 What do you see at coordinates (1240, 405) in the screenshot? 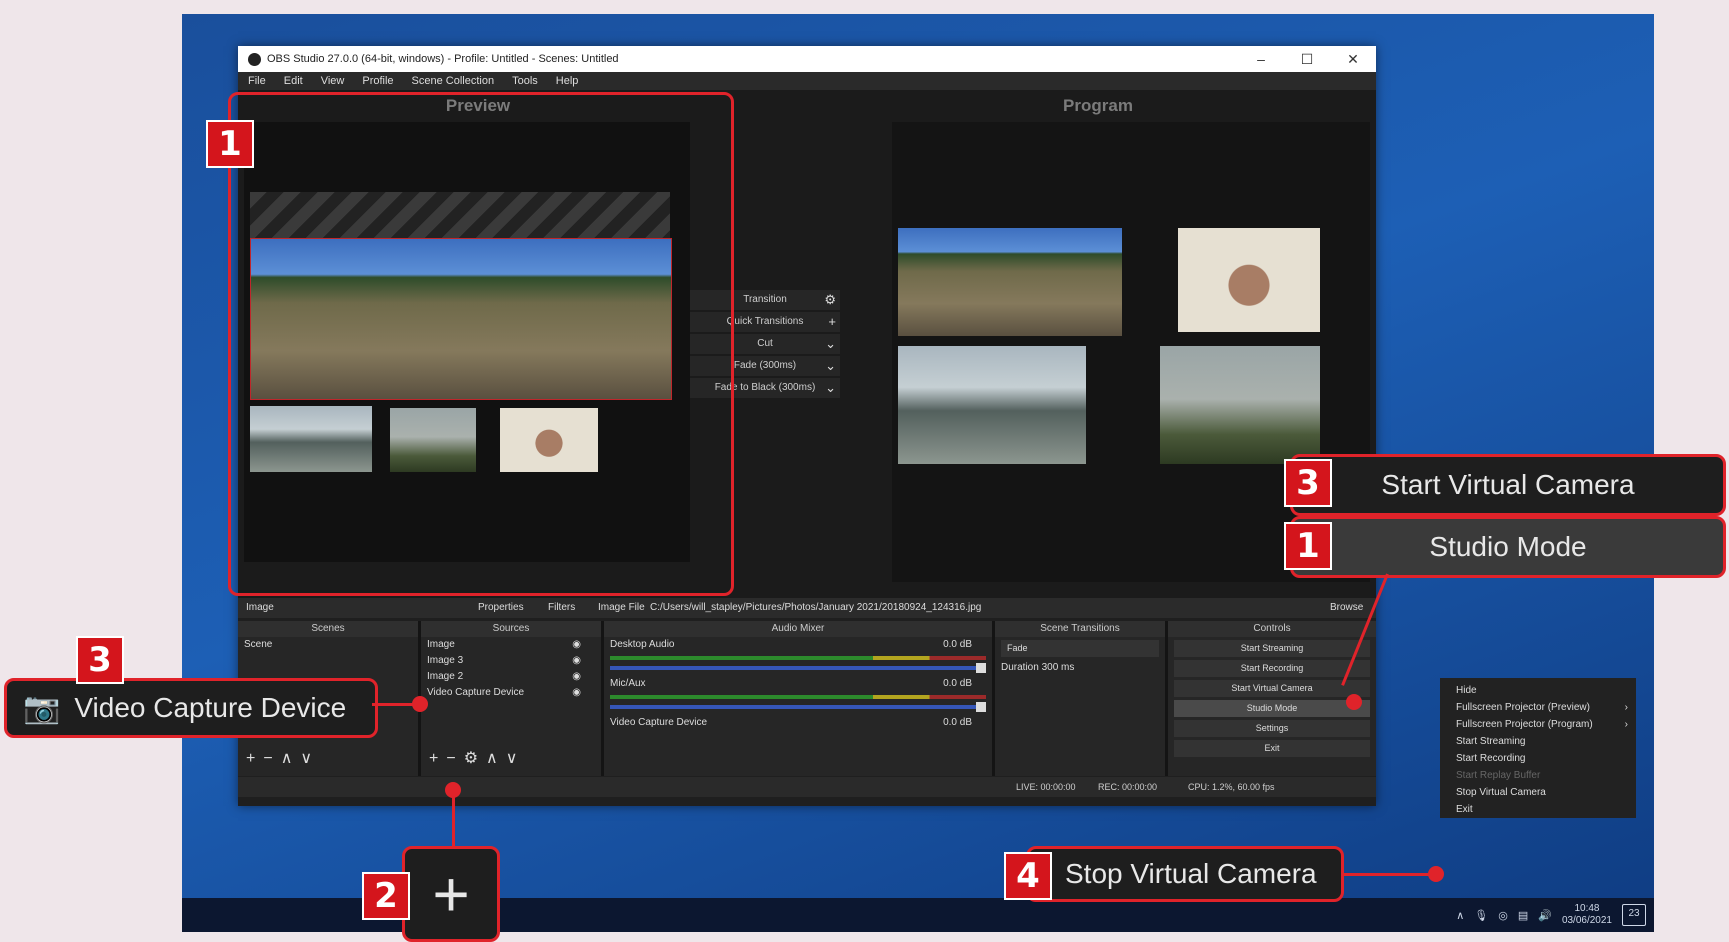
I see `program-mist-photo` at bounding box center [1240, 405].